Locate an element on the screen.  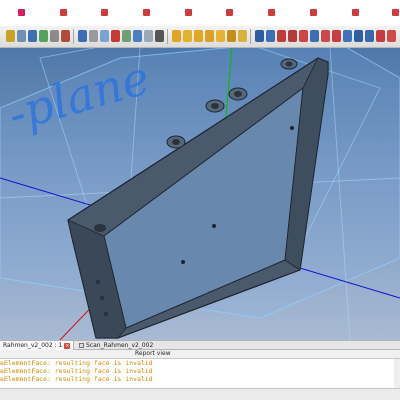
main-toolbar is located at coordinates (200, 37).